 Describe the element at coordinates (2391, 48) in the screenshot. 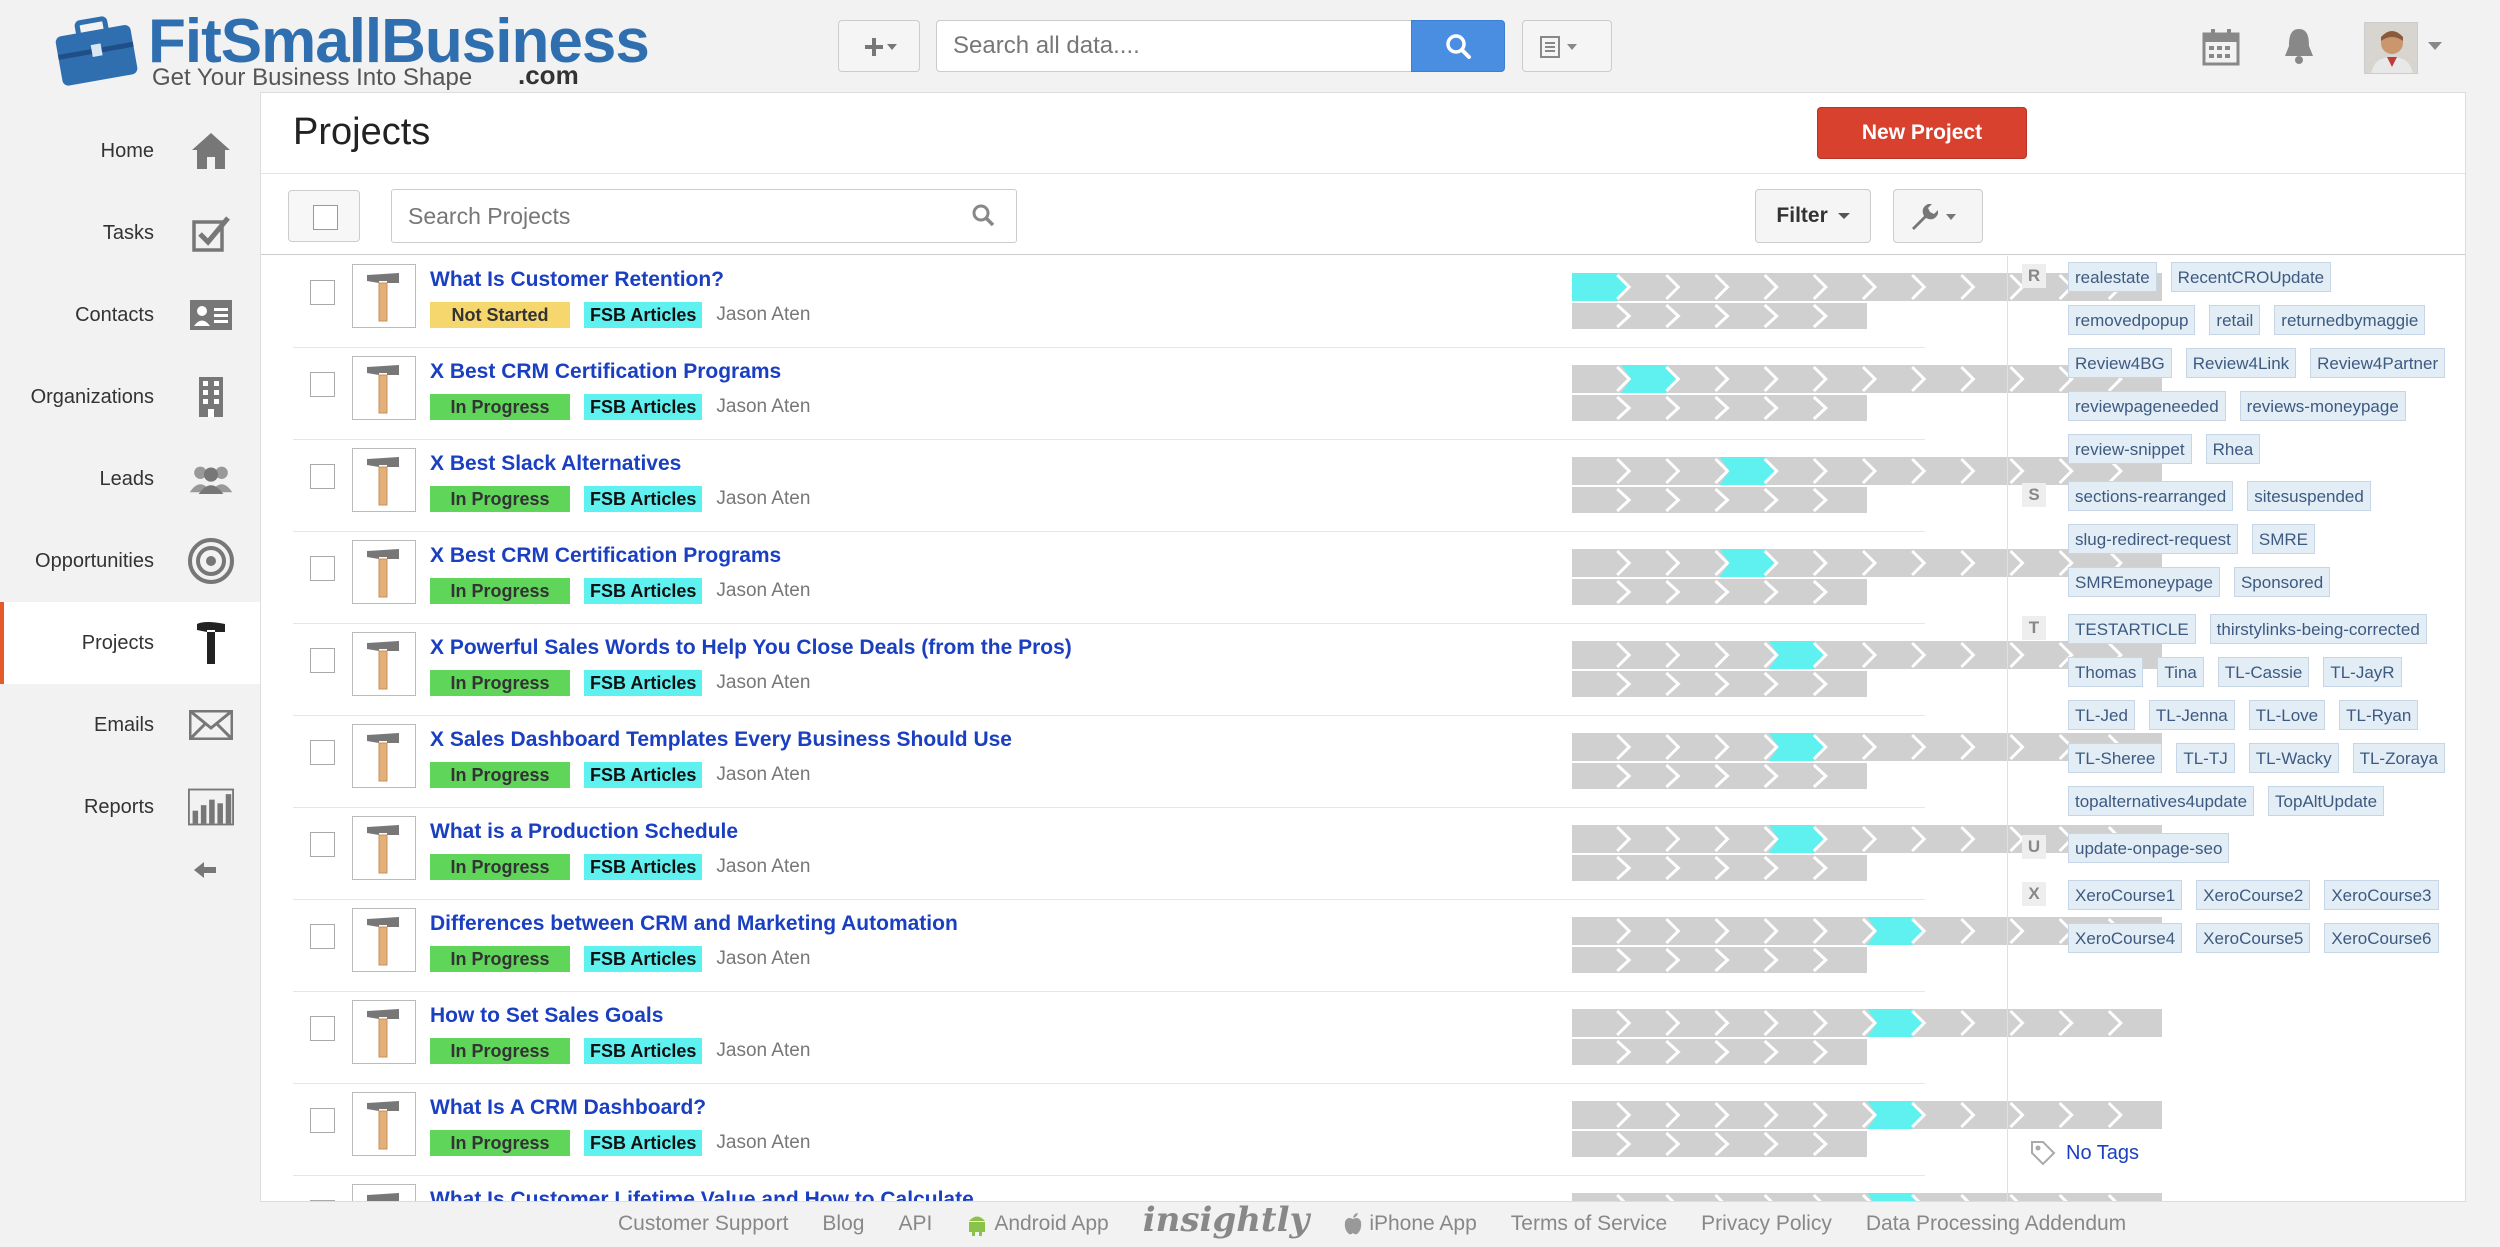

I see `user-avatar` at that location.